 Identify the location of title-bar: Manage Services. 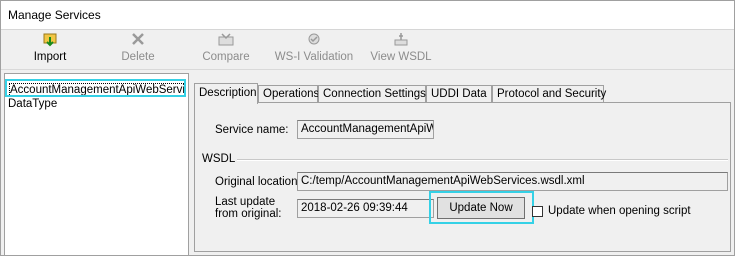
(367, 15).